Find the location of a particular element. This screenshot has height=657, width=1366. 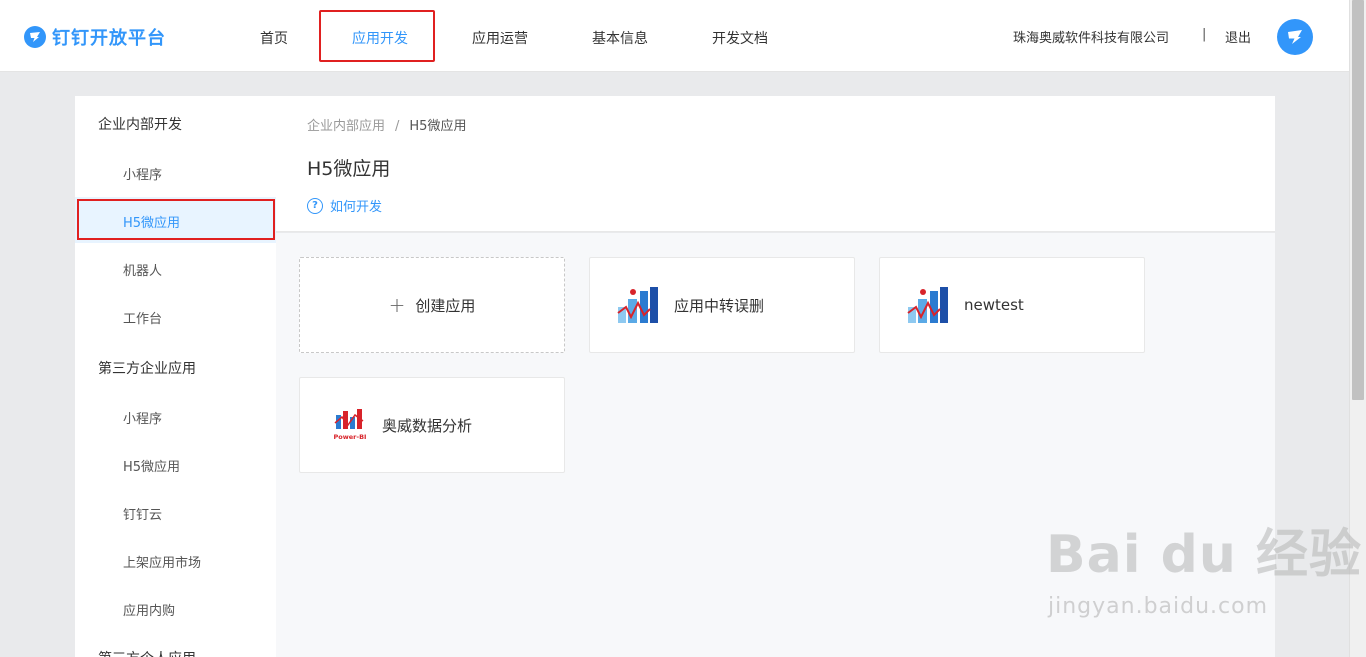

nav-basic-info: 基本信息 is located at coordinates (620, 38).